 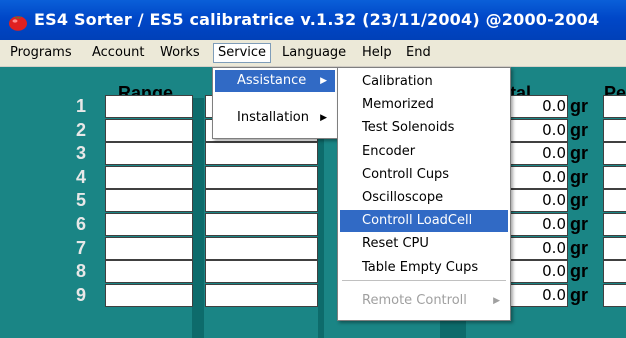 I want to click on assistance-item: Reset CPU, so click(x=424, y=244).